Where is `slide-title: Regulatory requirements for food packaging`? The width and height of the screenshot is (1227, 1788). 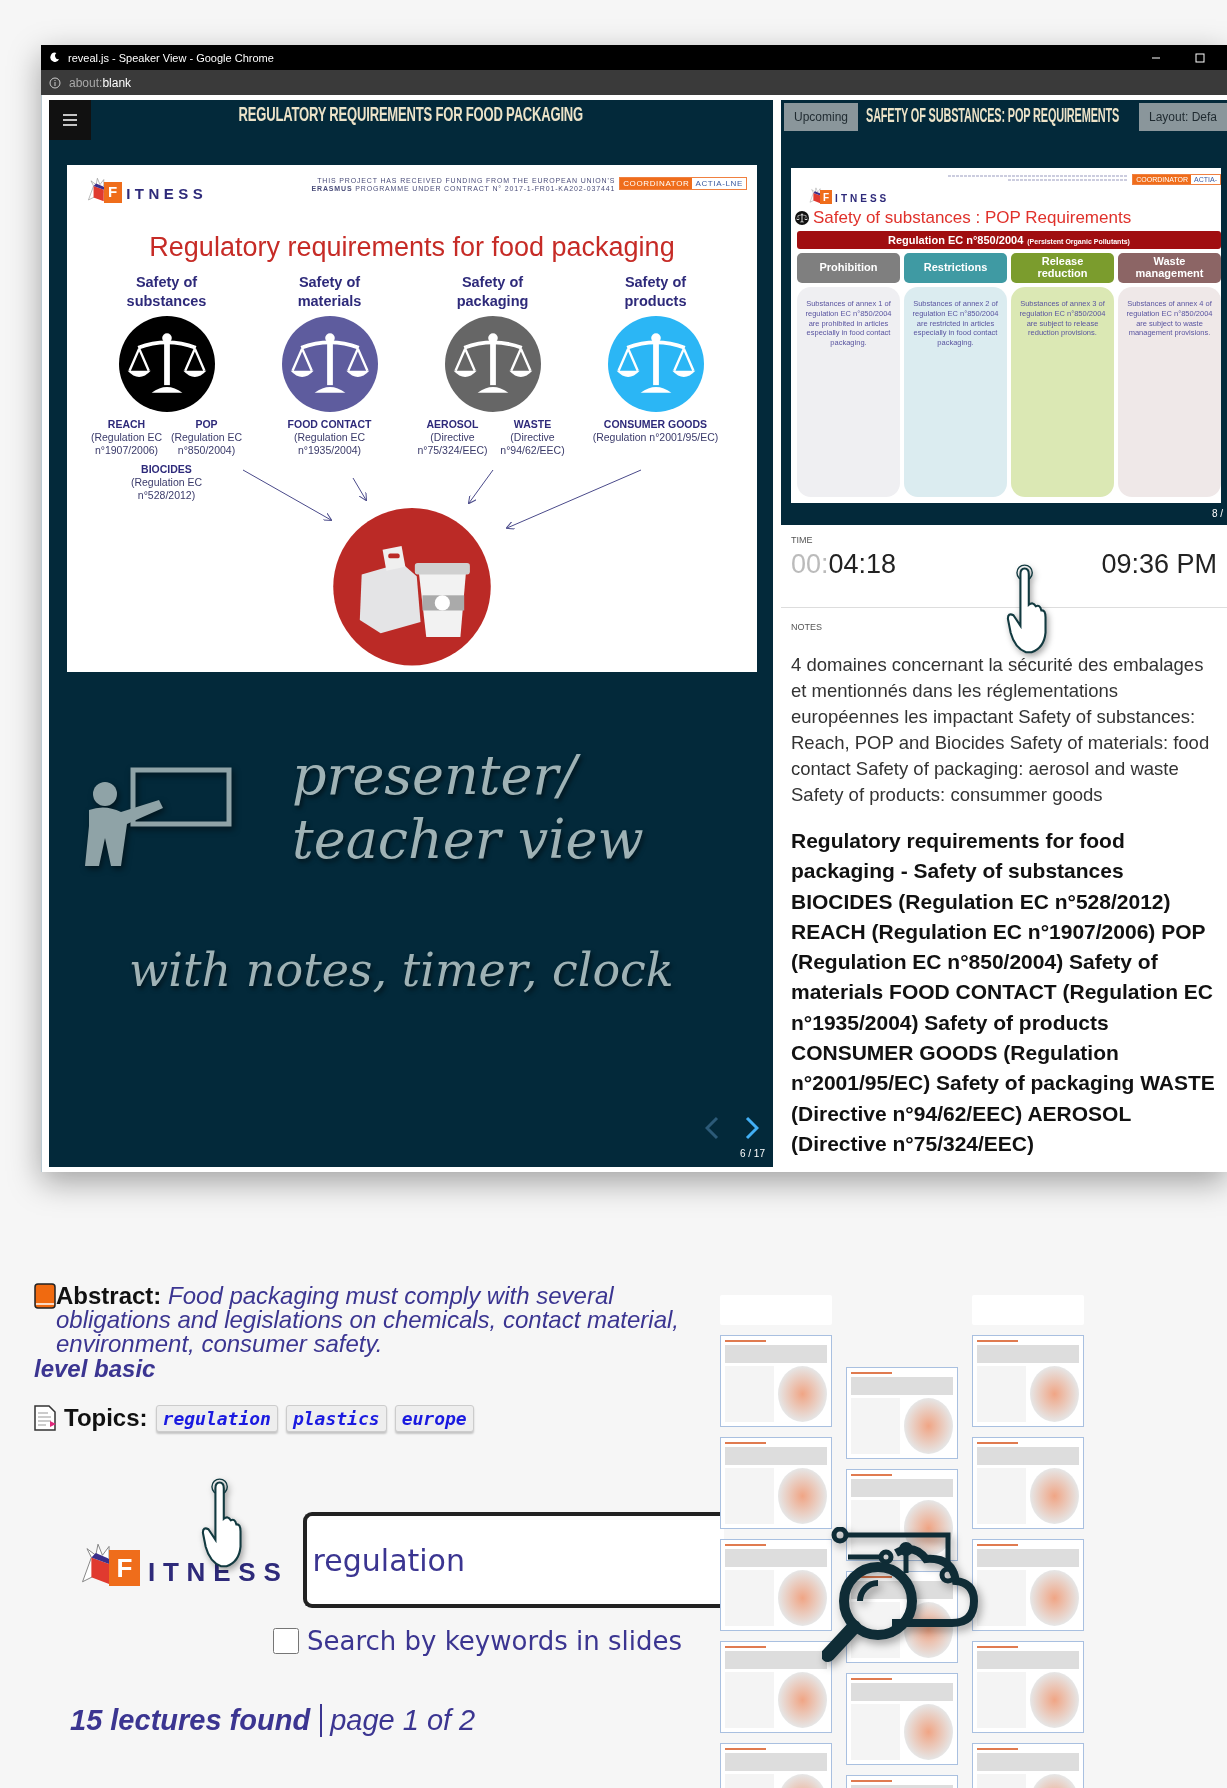 slide-title: Regulatory requirements for food packaging is located at coordinates (412, 248).